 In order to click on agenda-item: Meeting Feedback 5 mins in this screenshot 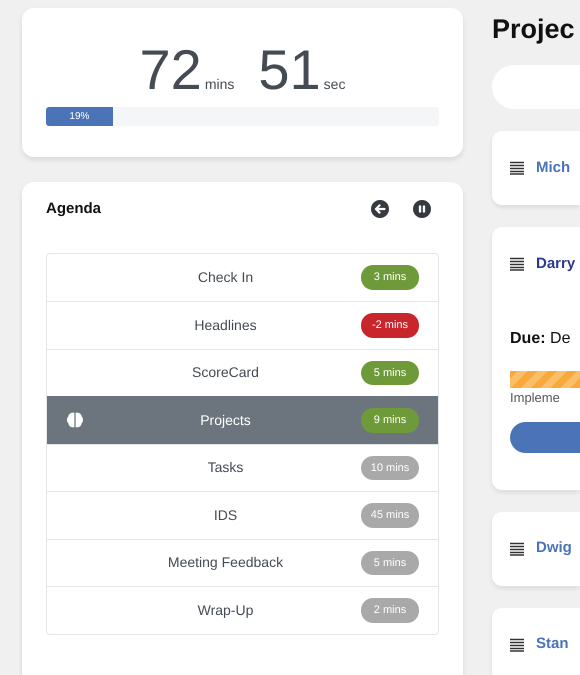, I will do `click(242, 562)`.